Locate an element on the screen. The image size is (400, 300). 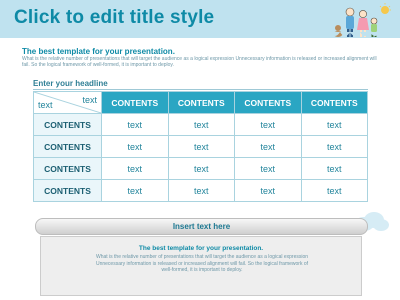
subtitle: The best template for your presentation. is located at coordinates (98, 51).